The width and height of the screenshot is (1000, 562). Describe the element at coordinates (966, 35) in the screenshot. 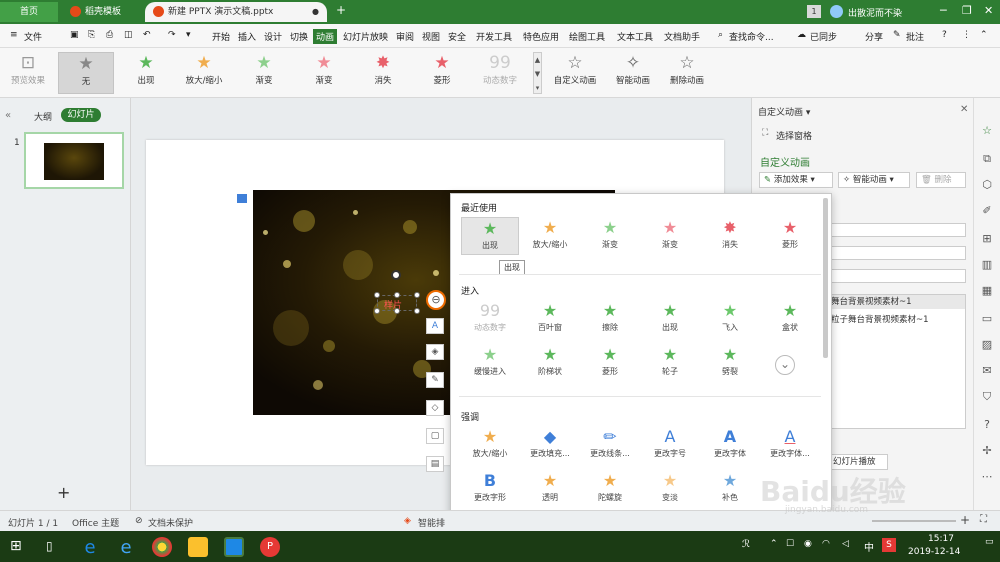

I see `more-options-icon: ⋮` at that location.